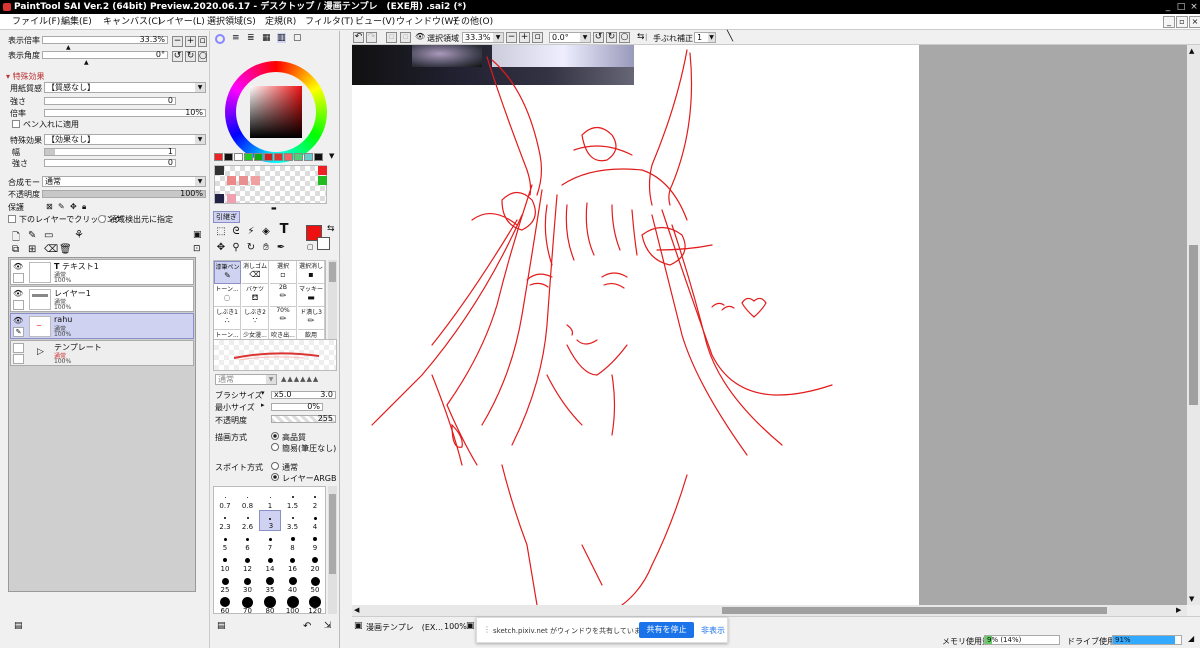 The image size is (1200, 648). What do you see at coordinates (65, 249) in the screenshot?
I see `delete-layer-icon: 🗑︎` at bounding box center [65, 249].